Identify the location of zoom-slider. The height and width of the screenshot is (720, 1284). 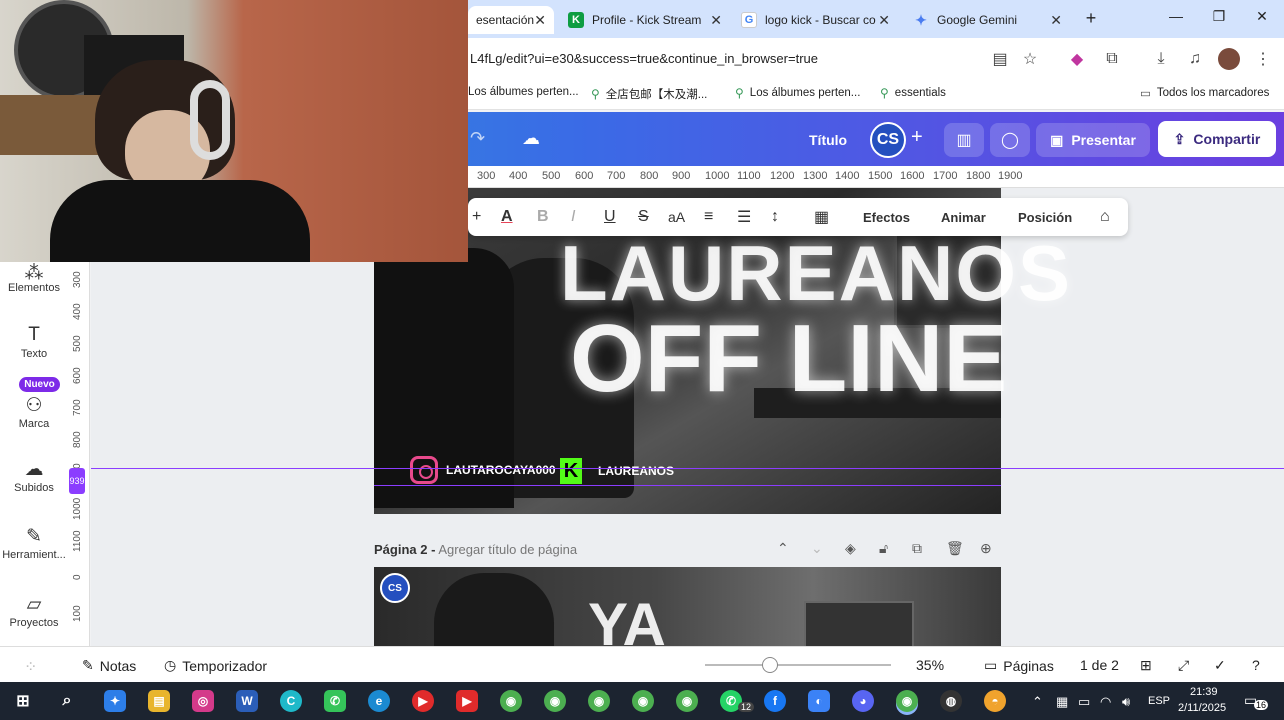
(798, 665).